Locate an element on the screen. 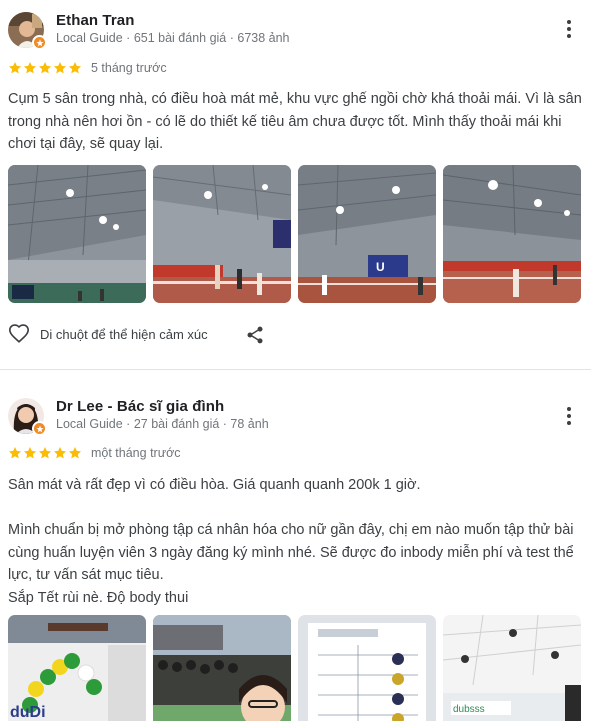 The height and width of the screenshot is (721, 591). review-photos: duDi dubsss is located at coordinates (294, 668).